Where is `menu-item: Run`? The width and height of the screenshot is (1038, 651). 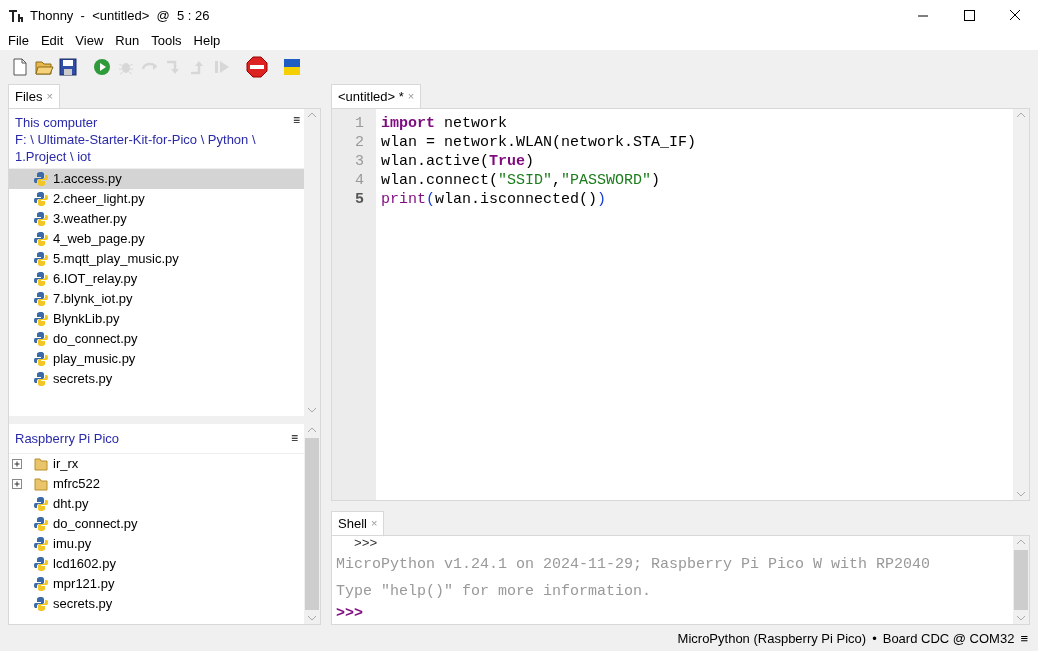 menu-item: Run is located at coordinates (127, 41).